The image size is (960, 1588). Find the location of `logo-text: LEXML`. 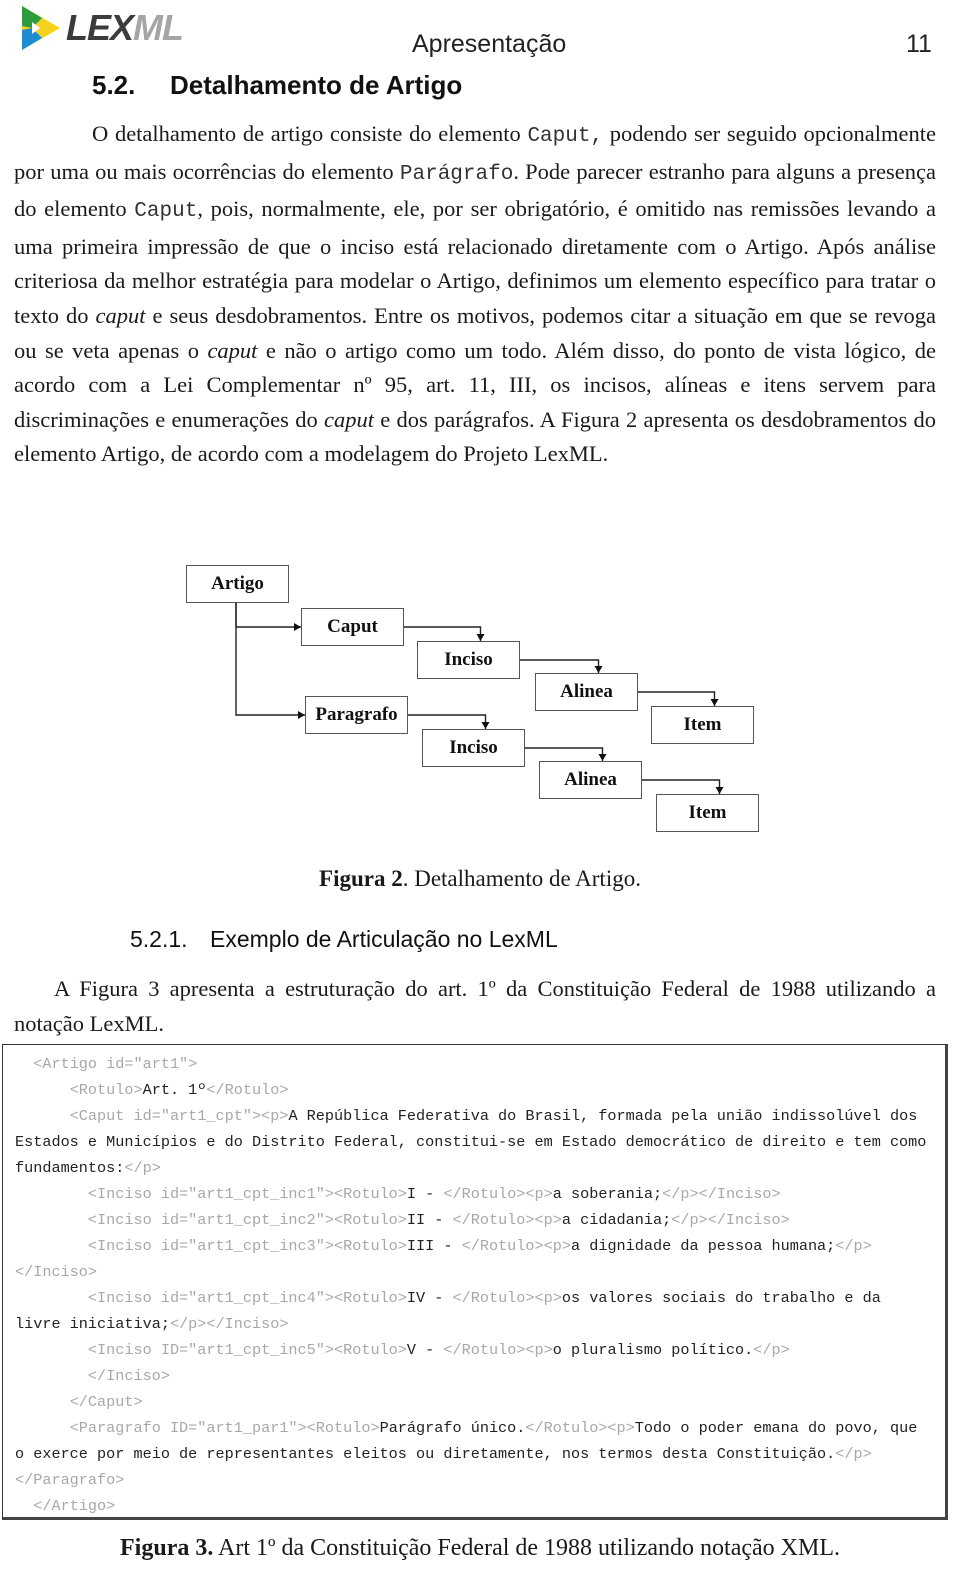

logo-text: LEXML is located at coordinates (125, 27).